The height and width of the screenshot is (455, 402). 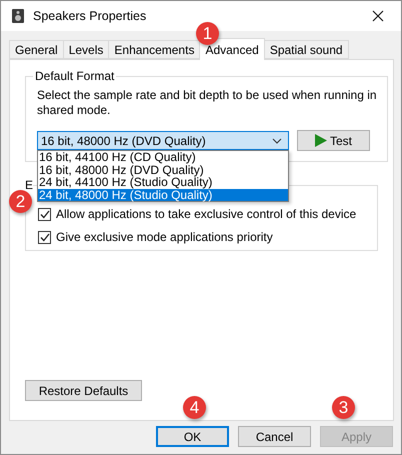 I want to click on description-text: Select the sample rate and bit depth to be used when running in shared mode., so click(x=207, y=103).